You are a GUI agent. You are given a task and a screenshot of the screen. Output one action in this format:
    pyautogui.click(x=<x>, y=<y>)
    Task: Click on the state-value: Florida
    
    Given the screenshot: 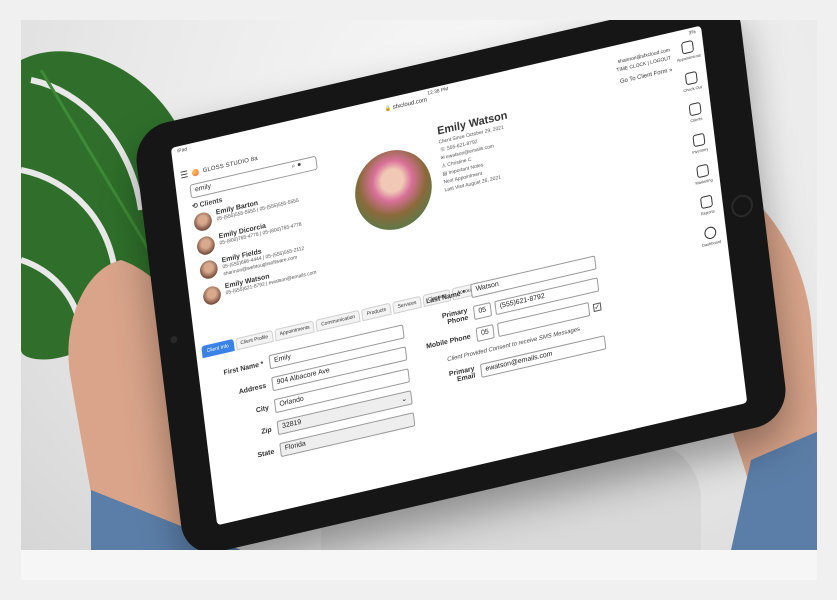 What is the action you would take?
    pyautogui.click(x=295, y=446)
    